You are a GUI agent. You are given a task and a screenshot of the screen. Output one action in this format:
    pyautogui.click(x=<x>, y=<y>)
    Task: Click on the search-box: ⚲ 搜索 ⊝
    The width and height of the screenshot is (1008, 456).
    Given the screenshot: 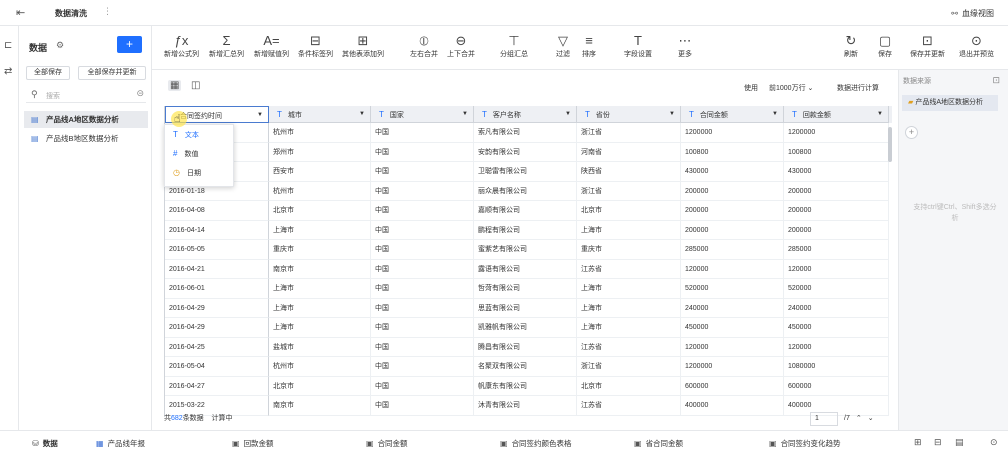 What is the action you would take?
    pyautogui.click(x=86, y=95)
    